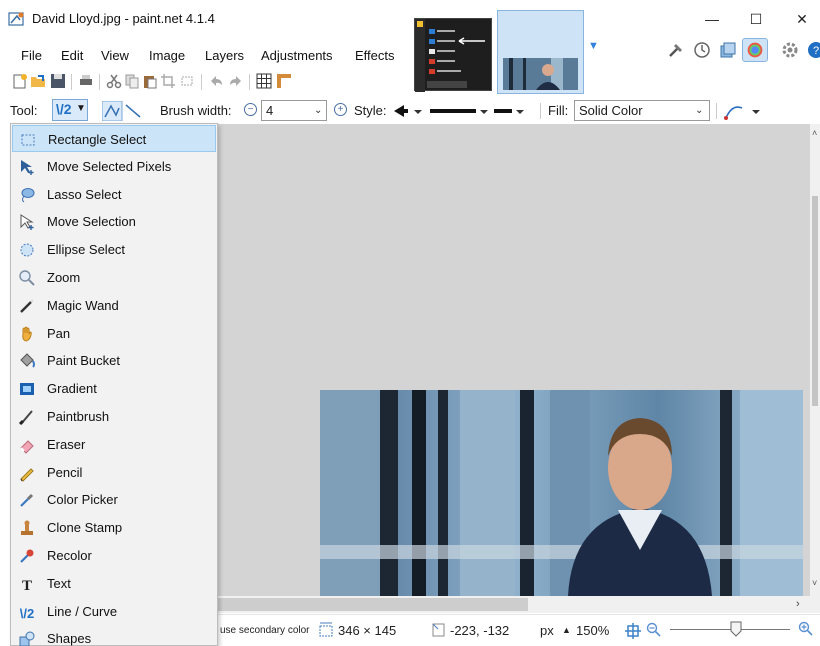  Describe the element at coordinates (114, 472) in the screenshot. I see `tool-item-pencil: Pencil` at that location.